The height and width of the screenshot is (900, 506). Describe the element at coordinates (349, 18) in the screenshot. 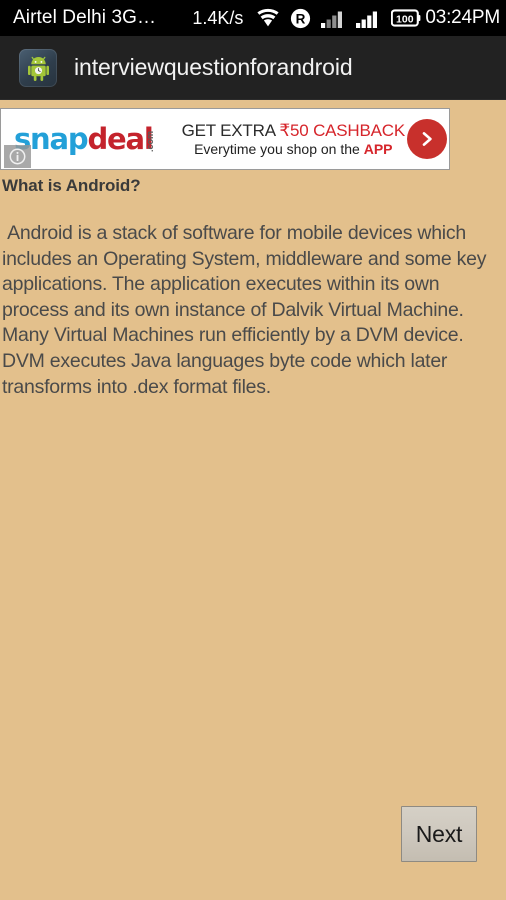

I see `status-bar-icons: 1.4K/s R 100 03:24PM` at that location.